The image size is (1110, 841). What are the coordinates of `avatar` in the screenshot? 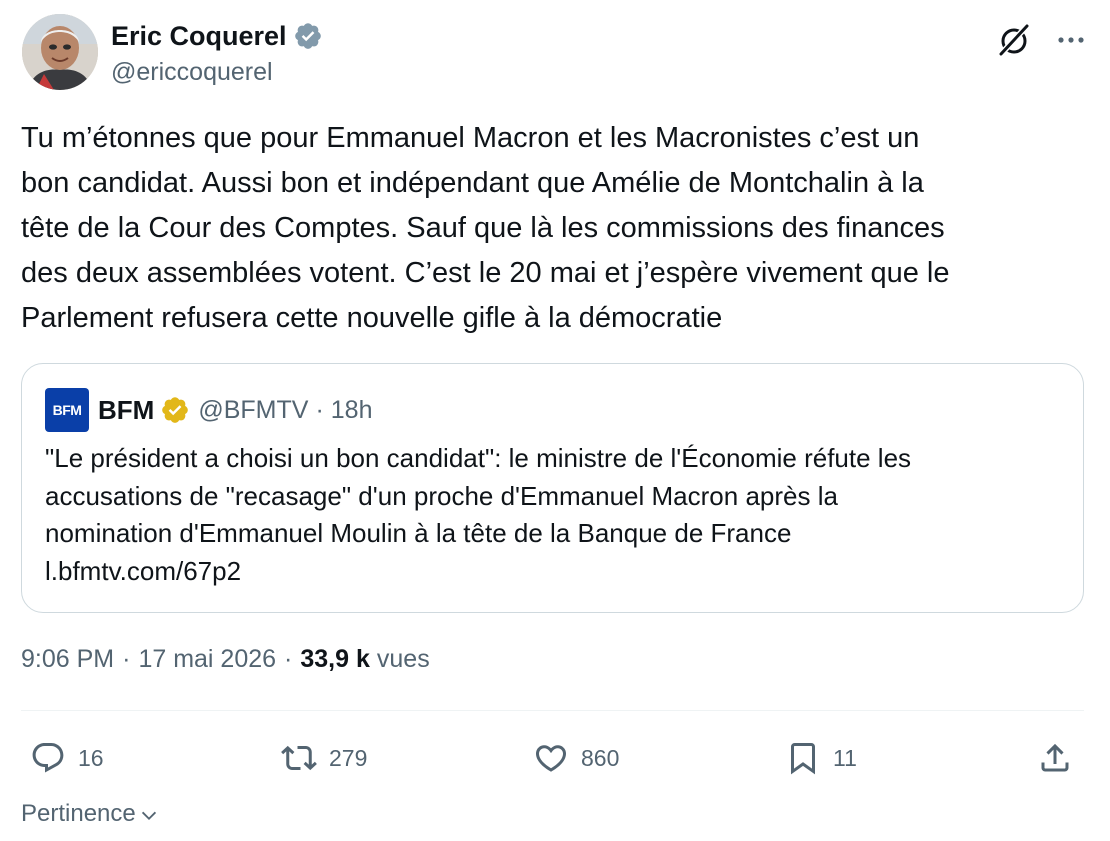 It's located at (60, 52).